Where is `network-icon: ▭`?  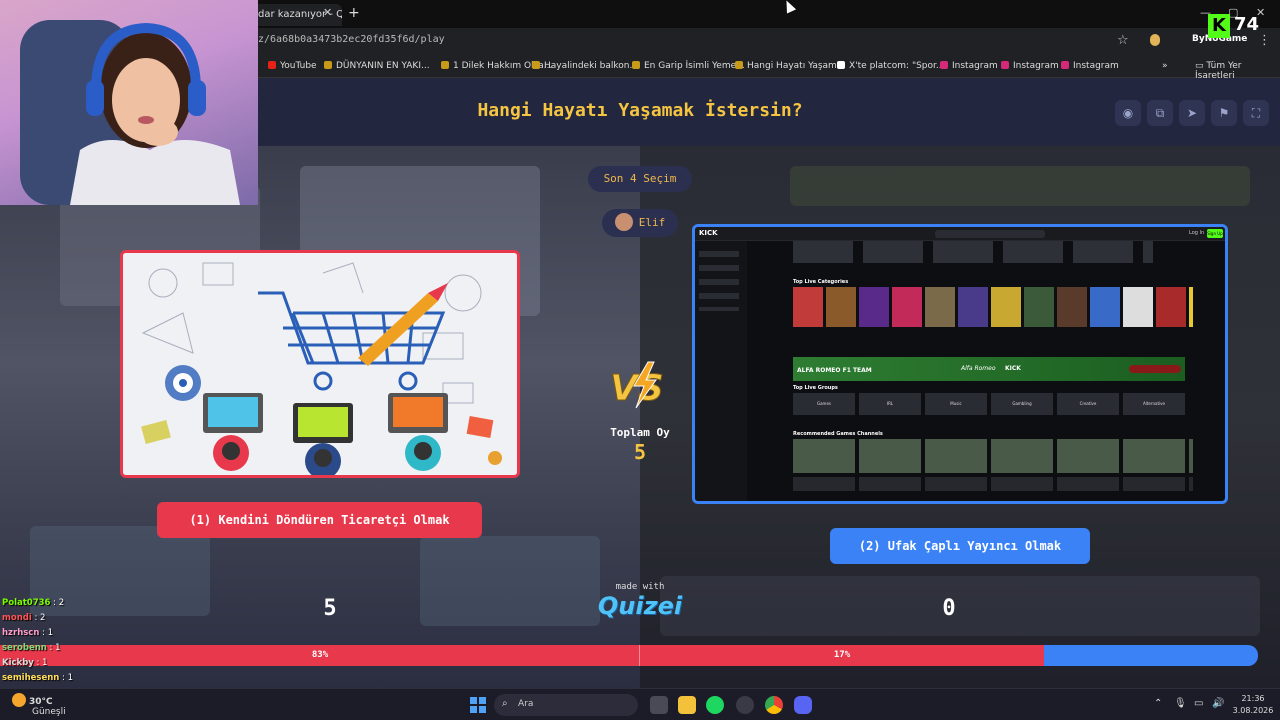 network-icon: ▭ is located at coordinates (1198, 703).